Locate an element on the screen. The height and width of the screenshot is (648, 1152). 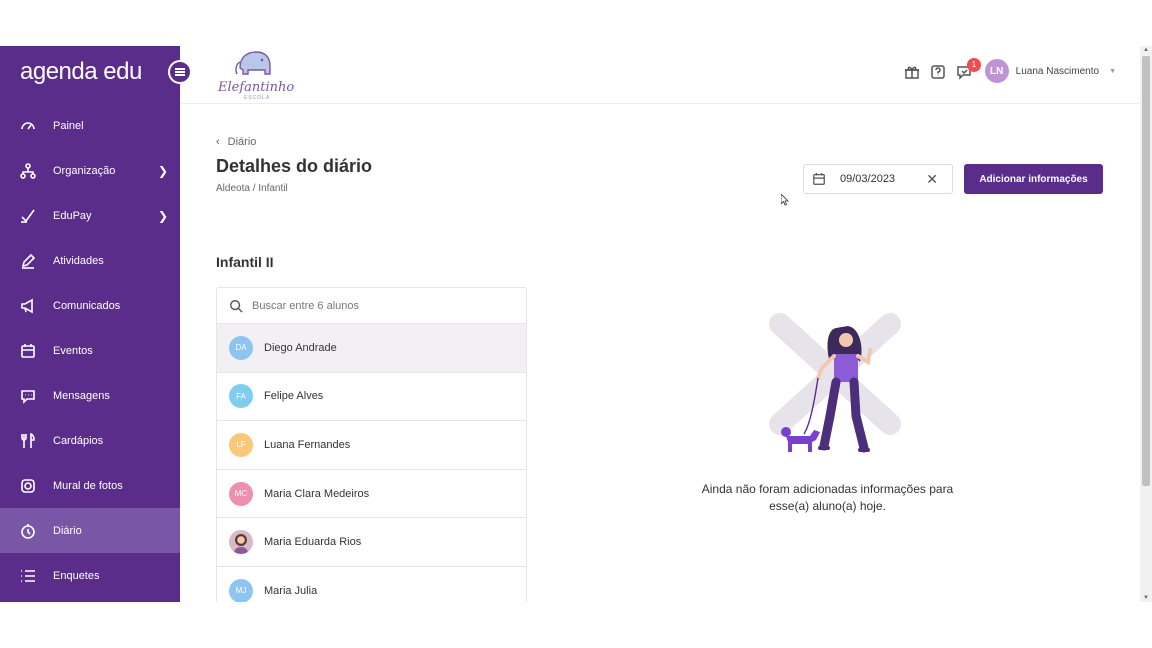
sidebar-item-label: Cardápios is located at coordinates (78, 440).